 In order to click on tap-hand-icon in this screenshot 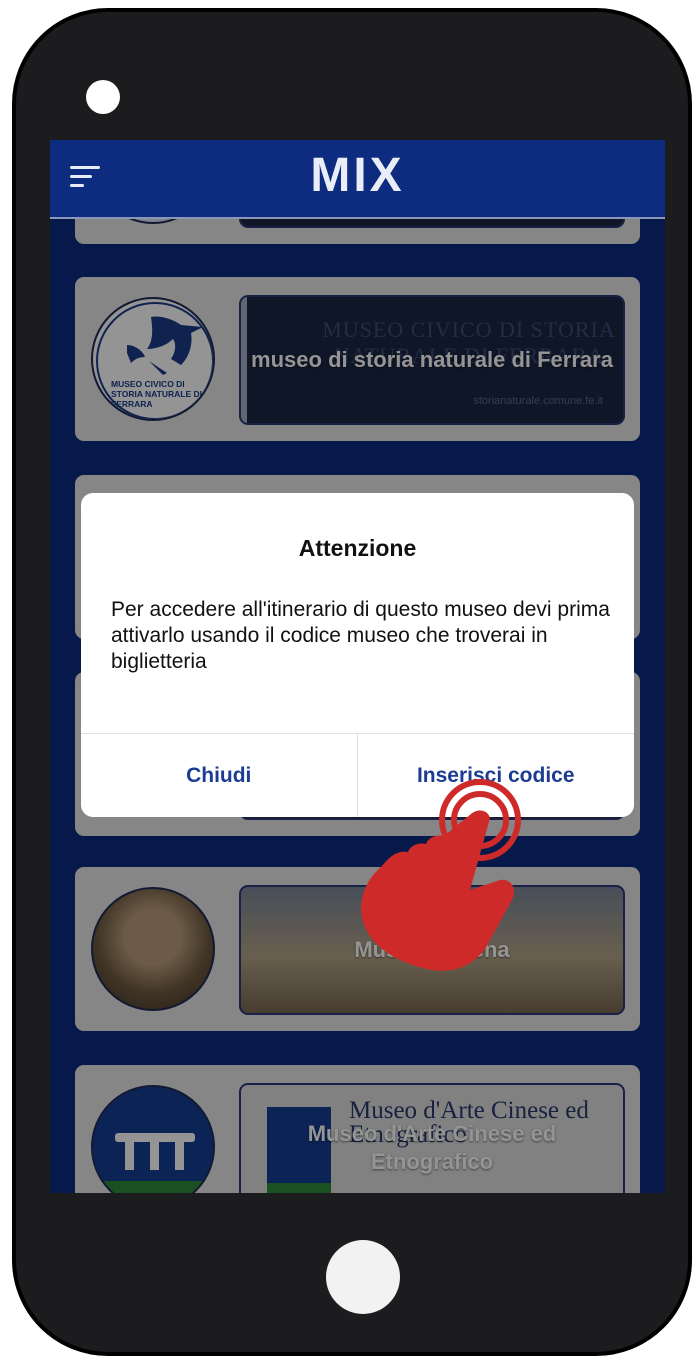, I will do `click(441, 875)`.